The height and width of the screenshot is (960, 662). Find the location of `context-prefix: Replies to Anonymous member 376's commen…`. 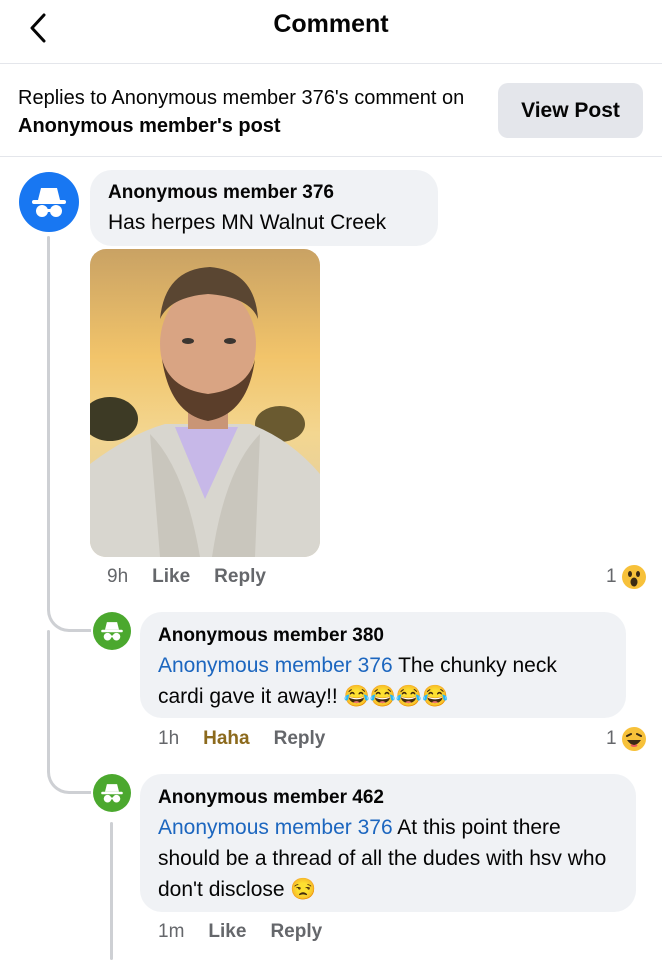

context-prefix: Replies to Anonymous member 376's commen… is located at coordinates (241, 98).